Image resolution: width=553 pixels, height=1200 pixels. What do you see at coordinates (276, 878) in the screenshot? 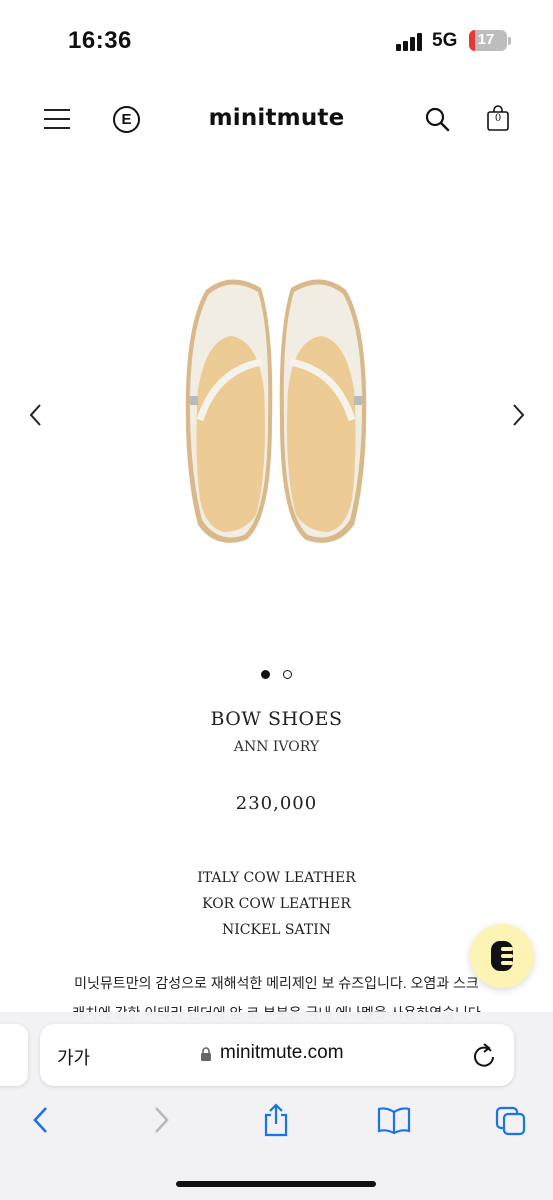
I see `material-line: ITALY COW LEATHER` at bounding box center [276, 878].